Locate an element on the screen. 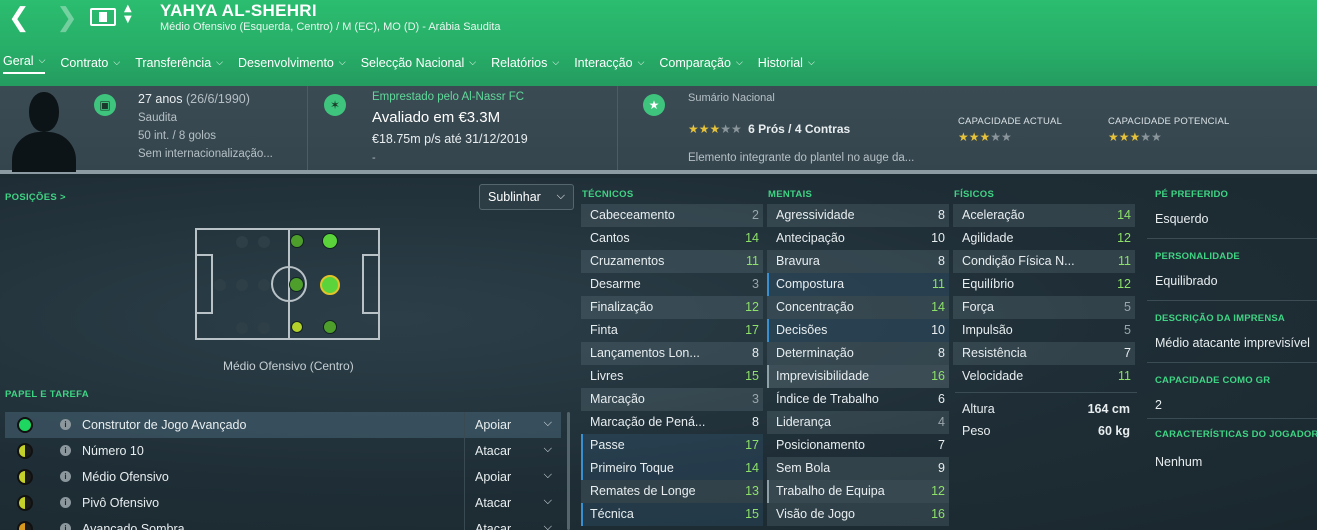 Image resolution: width=1317 pixels, height=530 pixels. attribute-name: Decisões is located at coordinates (802, 330).